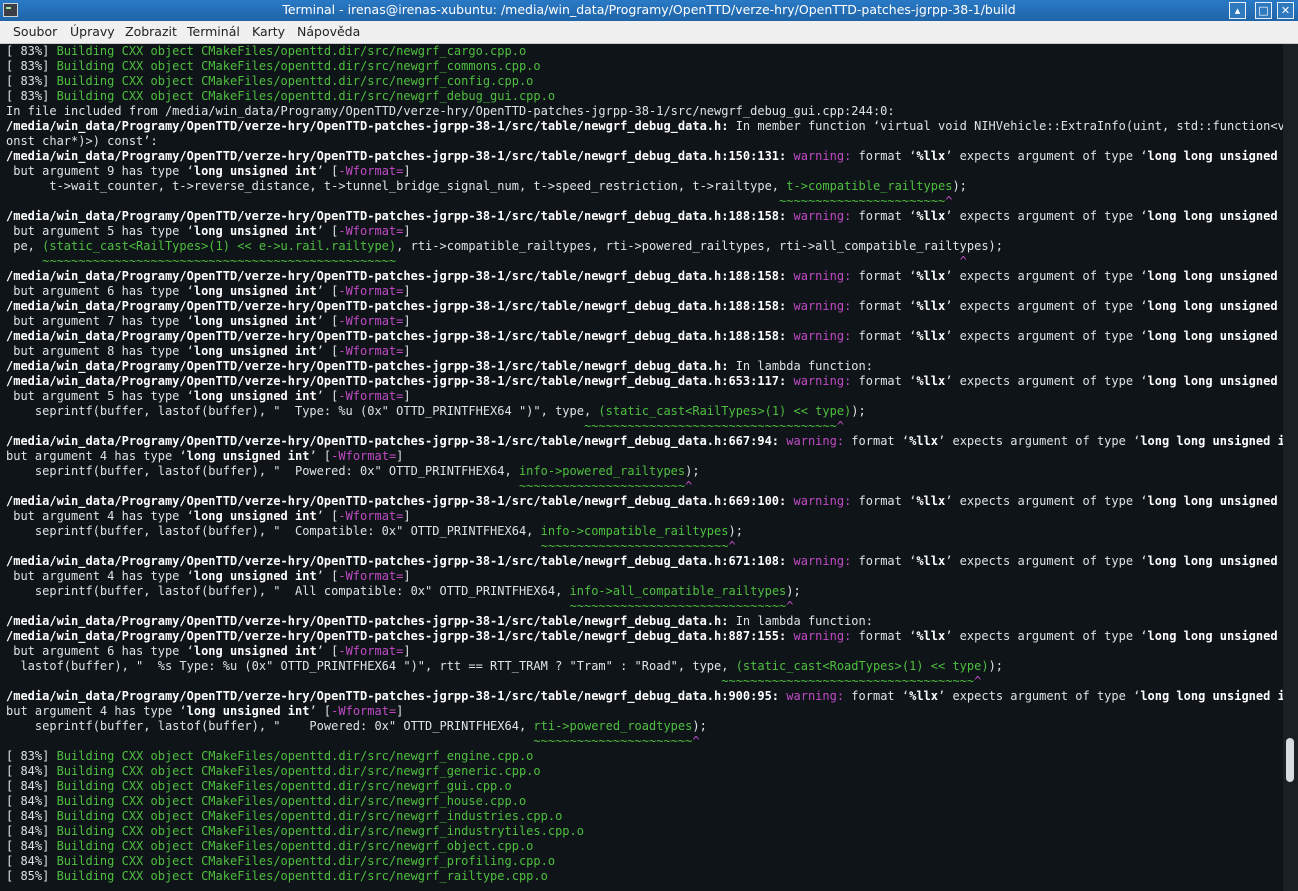  What do you see at coordinates (213, 31) in the screenshot?
I see `menu-terminal: Terminál` at bounding box center [213, 31].